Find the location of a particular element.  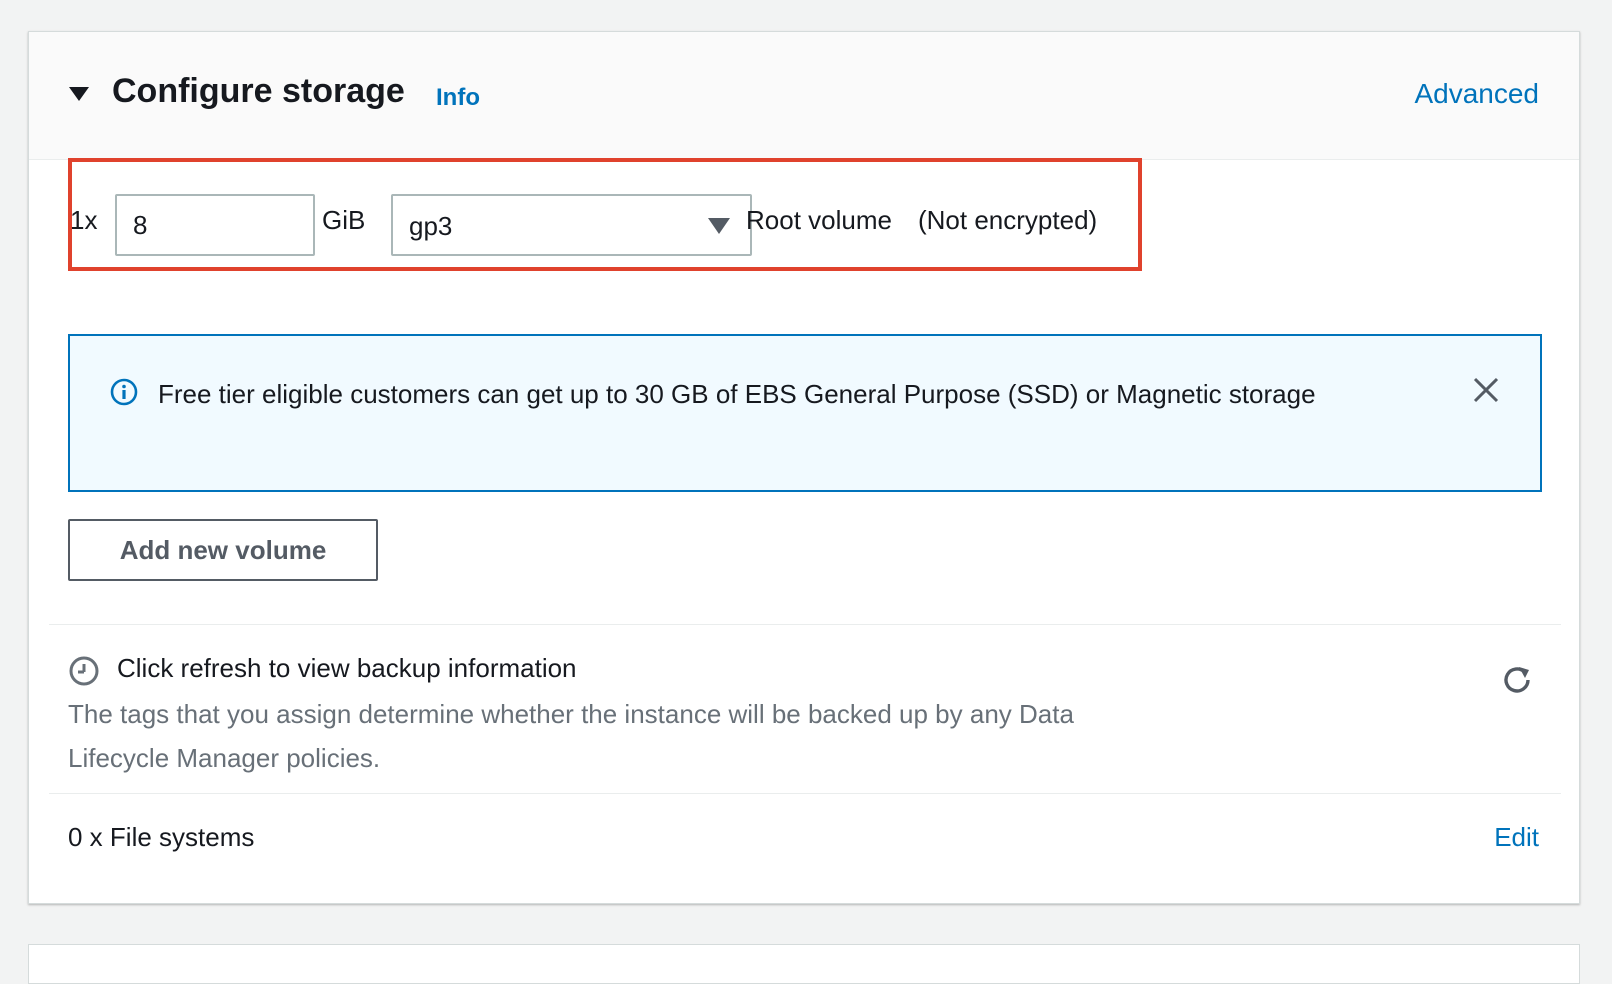

volume-count-label: 1x is located at coordinates (84, 220).